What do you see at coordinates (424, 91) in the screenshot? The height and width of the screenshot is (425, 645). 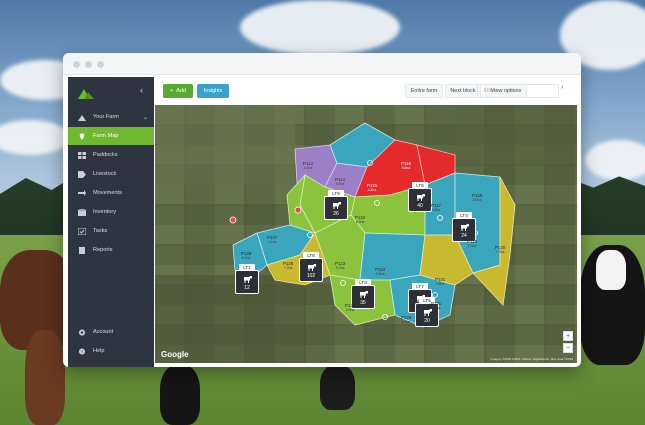 I see `entire-farm-button: Entire farm` at bounding box center [424, 91].